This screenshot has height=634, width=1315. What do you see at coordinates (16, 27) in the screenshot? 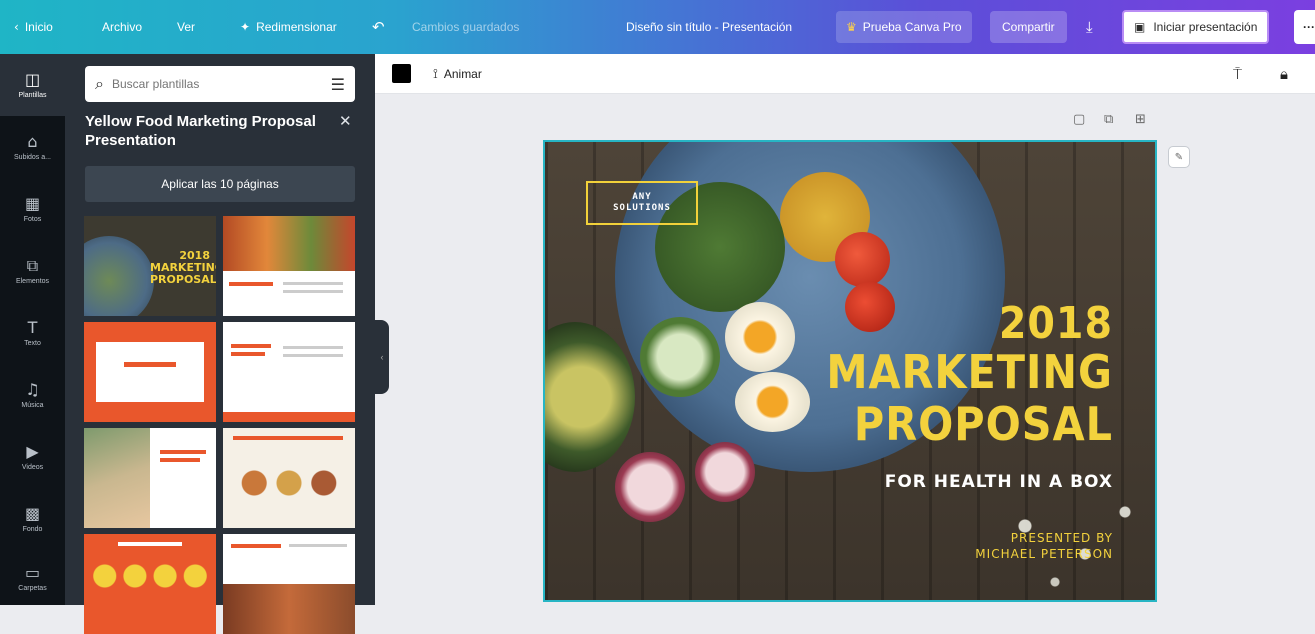
I see `chevron-left-icon: ‹` at bounding box center [16, 27].